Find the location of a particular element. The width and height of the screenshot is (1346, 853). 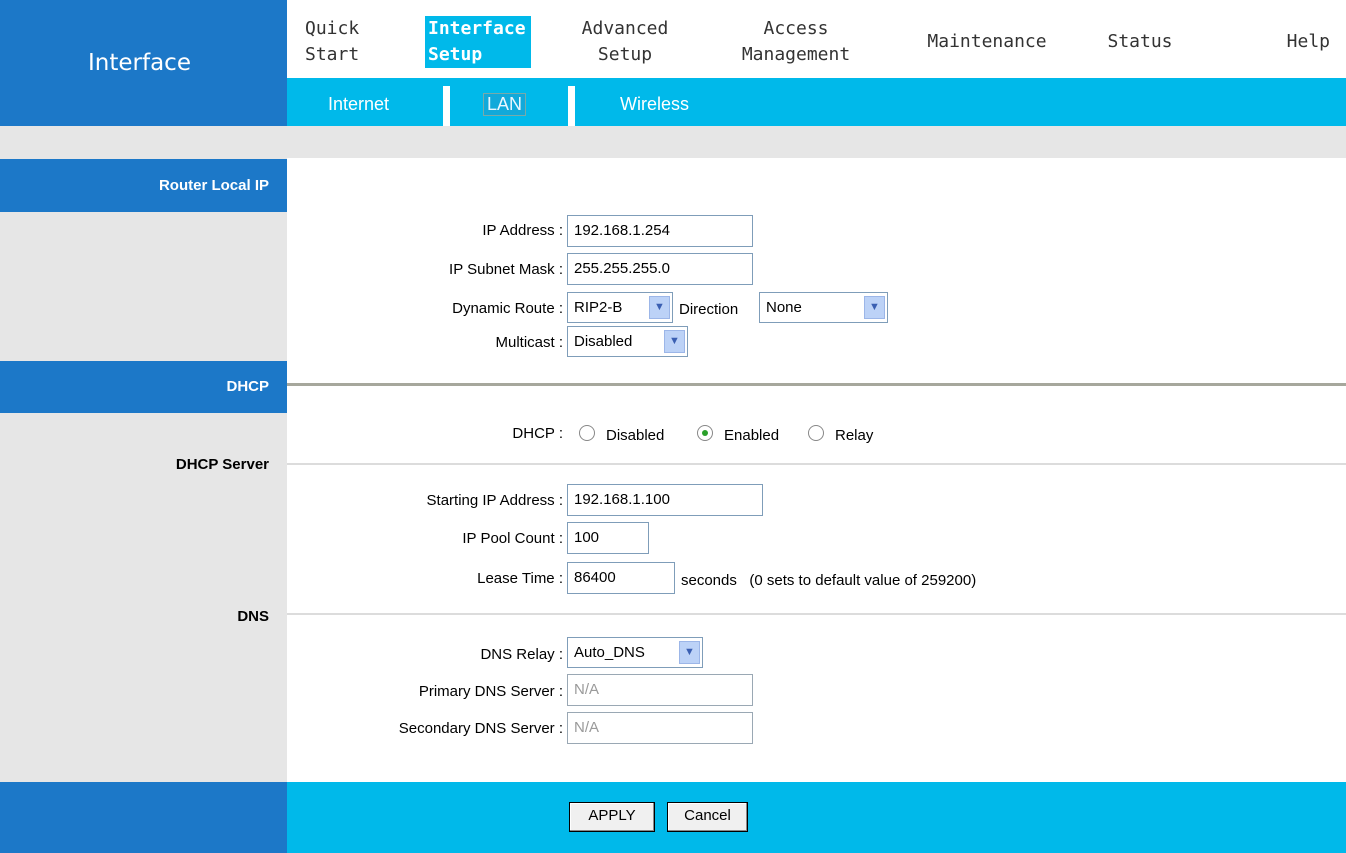

nav-maintenance: Maintenance is located at coordinates (987, 42).